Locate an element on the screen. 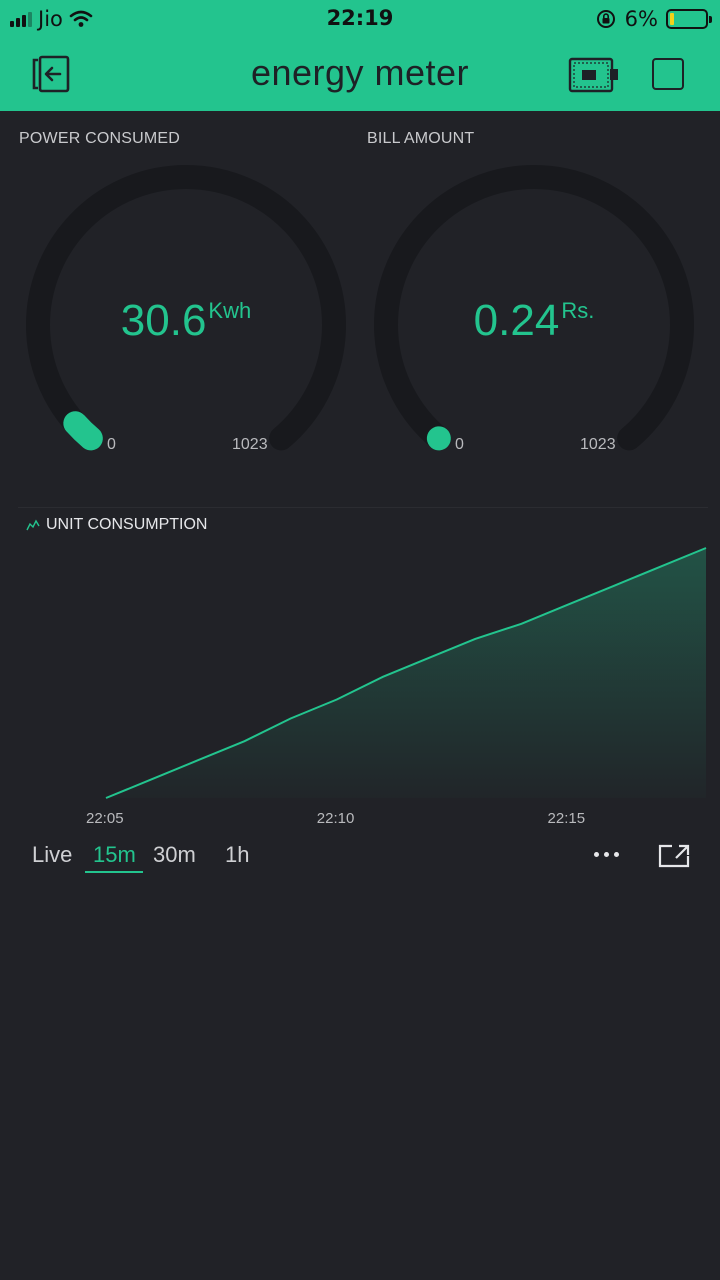 Image resolution: width=720 pixels, height=1280 pixels. period-tab-live: Live is located at coordinates (52, 855).